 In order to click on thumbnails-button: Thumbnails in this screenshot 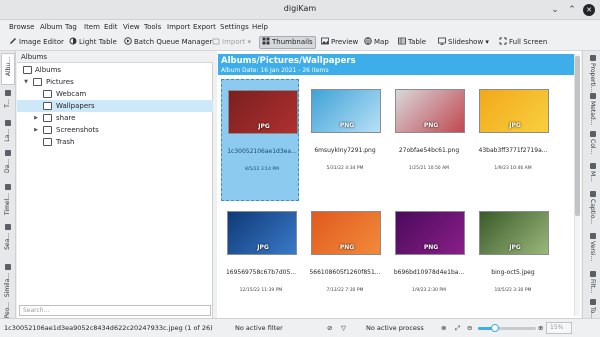, I will do `click(287, 42)`.